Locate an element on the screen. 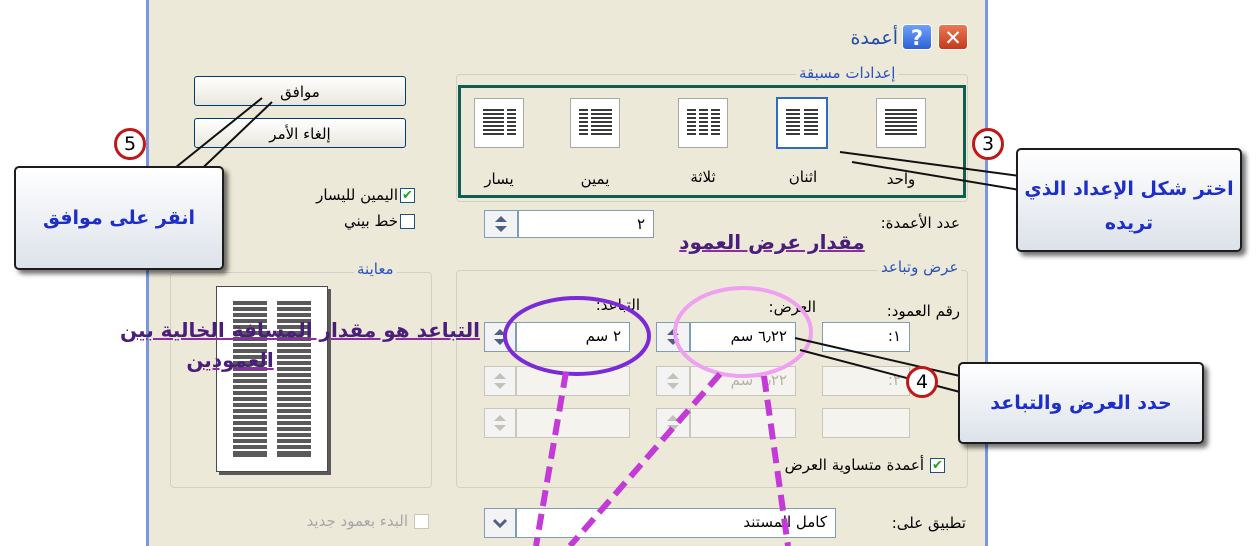 The height and width of the screenshot is (546, 1258). spacing-highlight-circle is located at coordinates (577, 336).